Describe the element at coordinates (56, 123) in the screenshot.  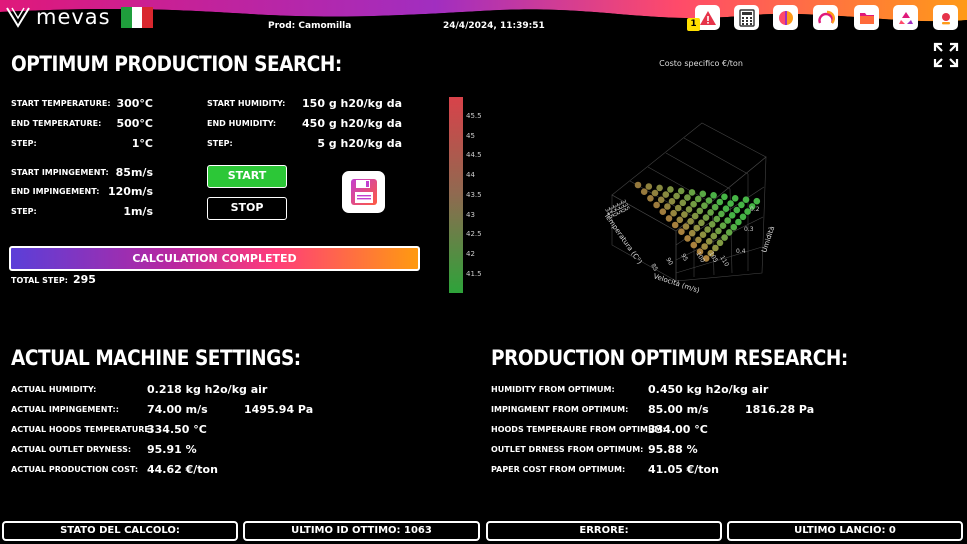
I see `end-temperature-label: END TEMPERATURE:` at that location.